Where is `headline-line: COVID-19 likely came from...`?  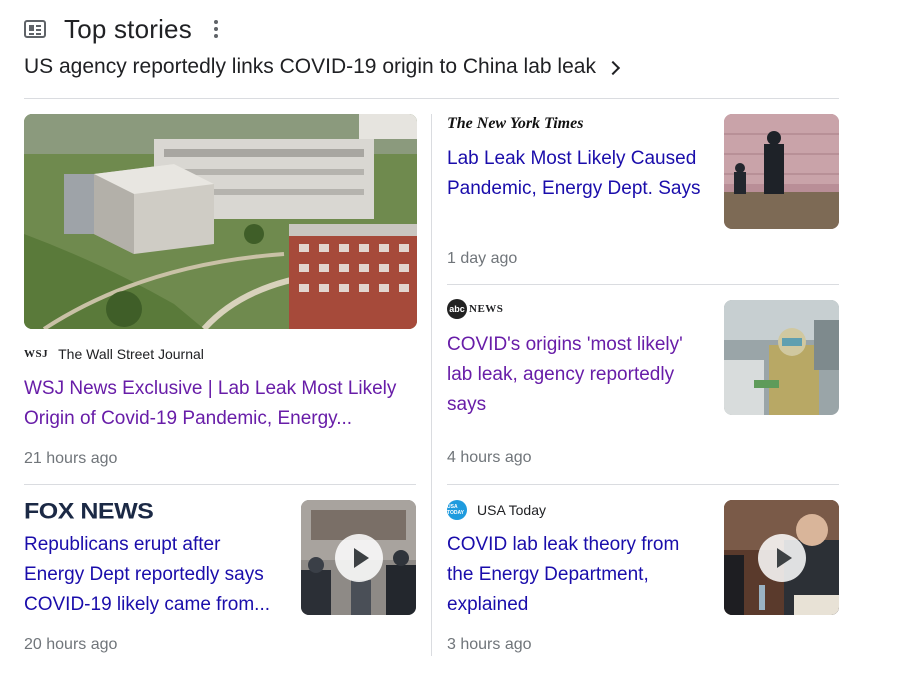 headline-line: COVID-19 likely came from... is located at coordinates (147, 604).